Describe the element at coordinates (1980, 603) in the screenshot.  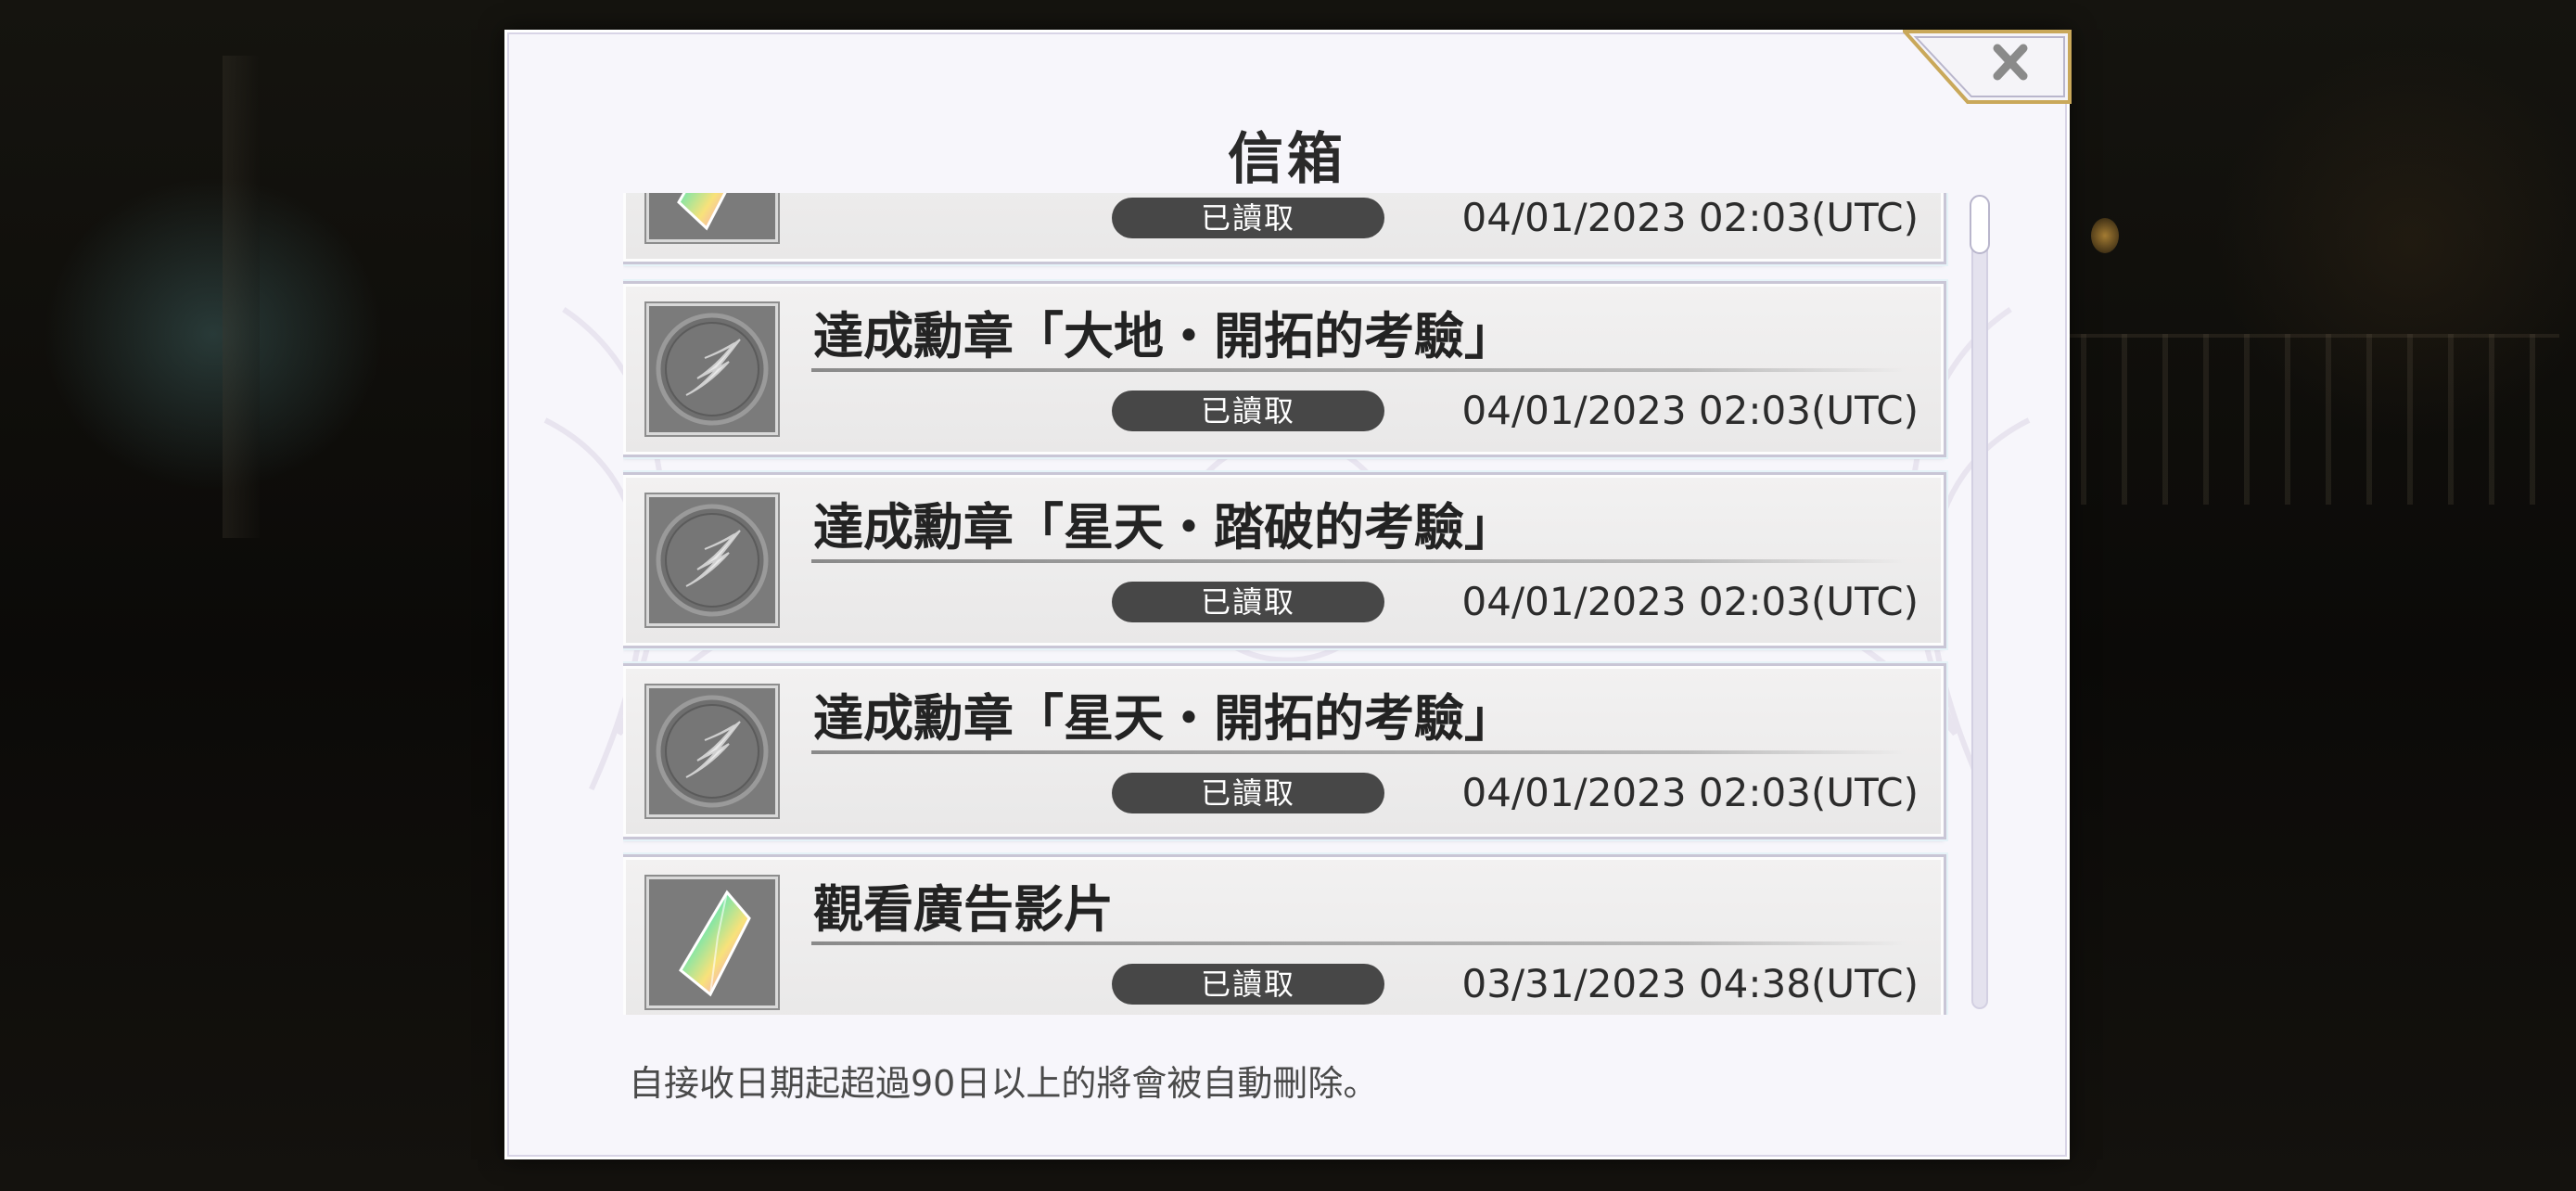
I see `scrollbar-track` at that location.